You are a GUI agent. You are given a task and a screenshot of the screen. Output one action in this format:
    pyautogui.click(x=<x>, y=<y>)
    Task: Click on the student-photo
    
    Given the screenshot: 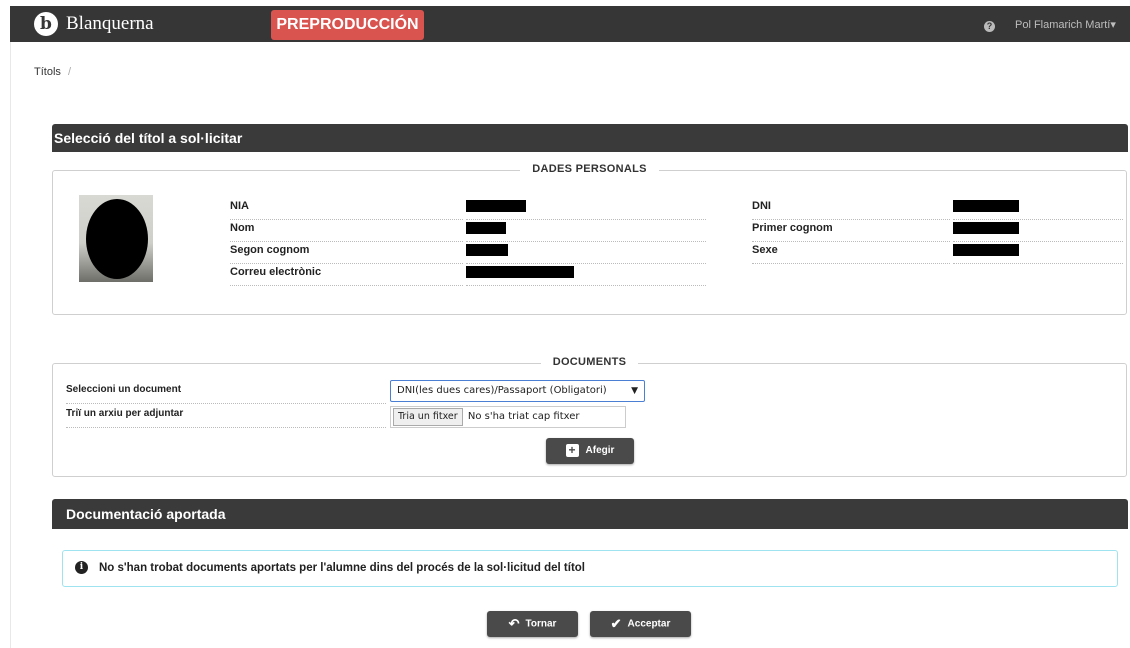 What is the action you would take?
    pyautogui.click(x=116, y=238)
    